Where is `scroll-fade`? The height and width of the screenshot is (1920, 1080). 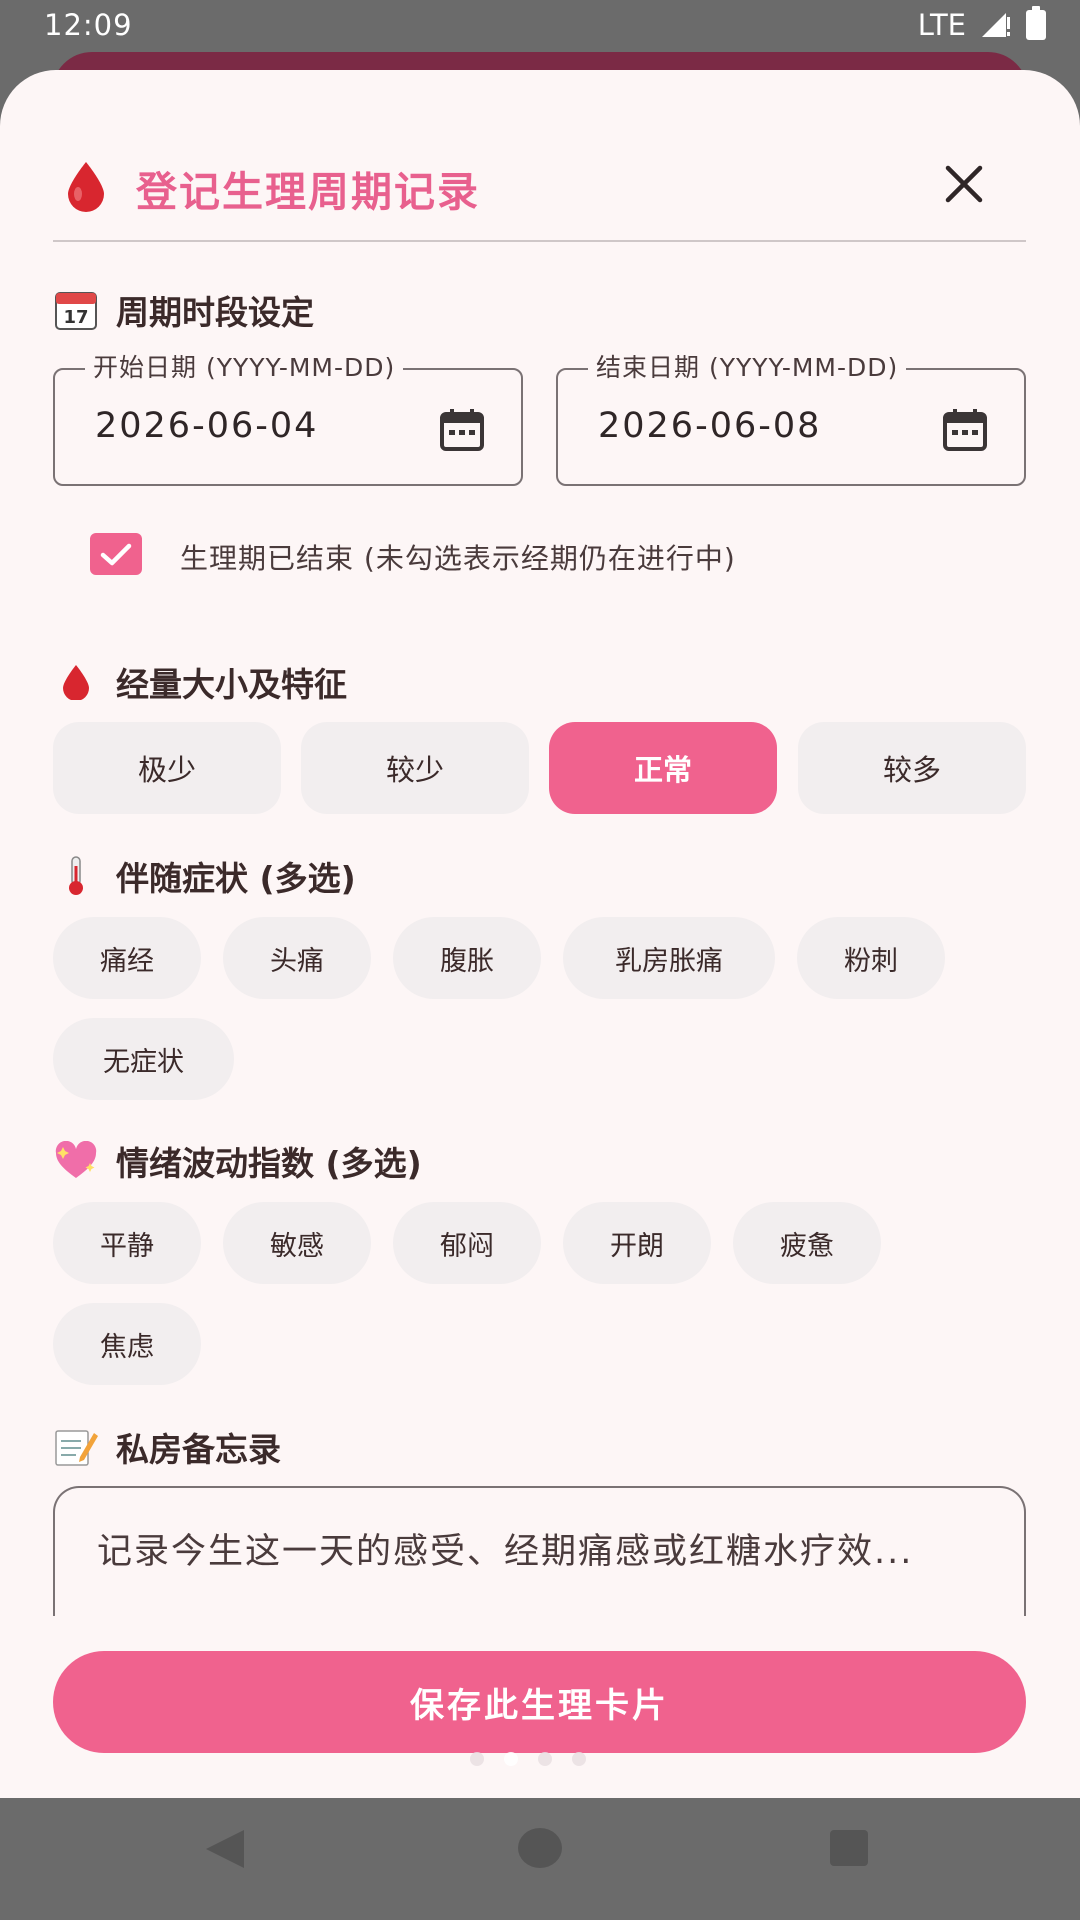 scroll-fade is located at coordinates (540, 1631).